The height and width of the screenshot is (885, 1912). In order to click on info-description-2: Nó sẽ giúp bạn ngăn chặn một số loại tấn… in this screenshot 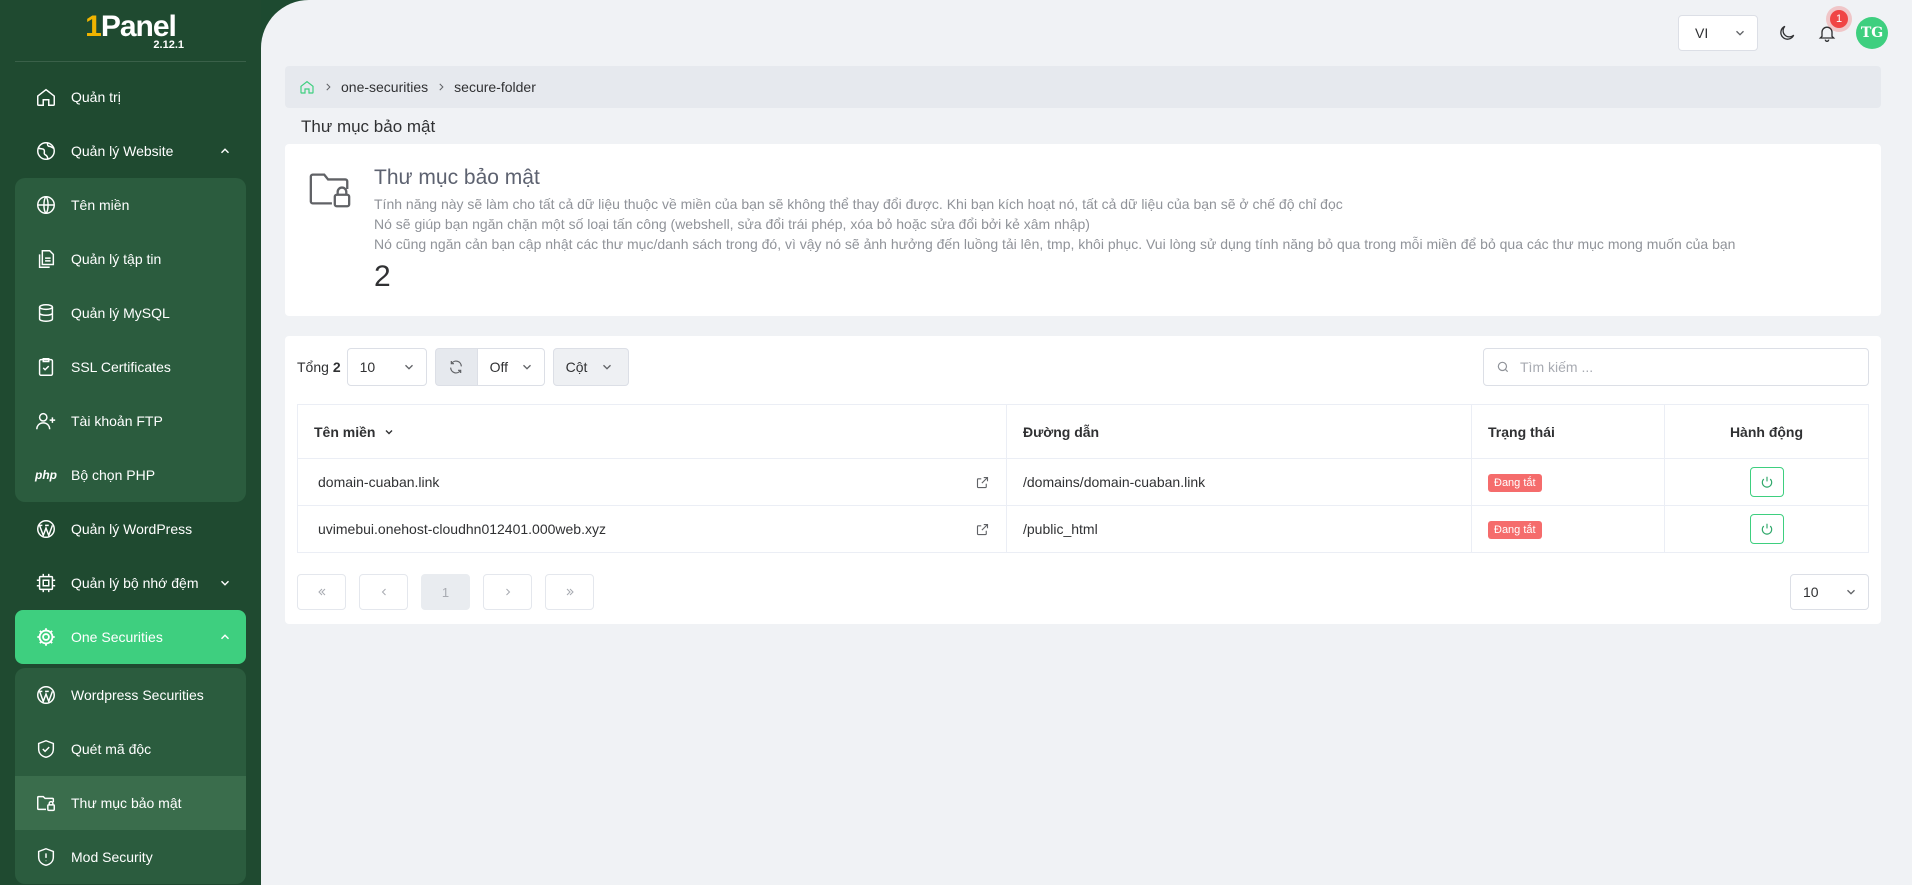, I will do `click(732, 224)`.